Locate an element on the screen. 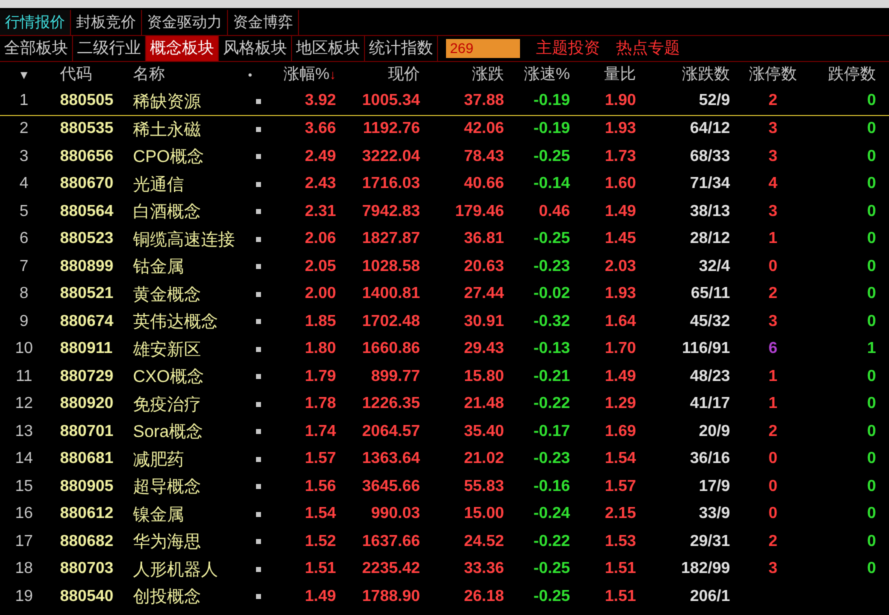 This screenshot has width=889, height=615. table-cell-text: 2235.42 is located at coordinates (390, 569).